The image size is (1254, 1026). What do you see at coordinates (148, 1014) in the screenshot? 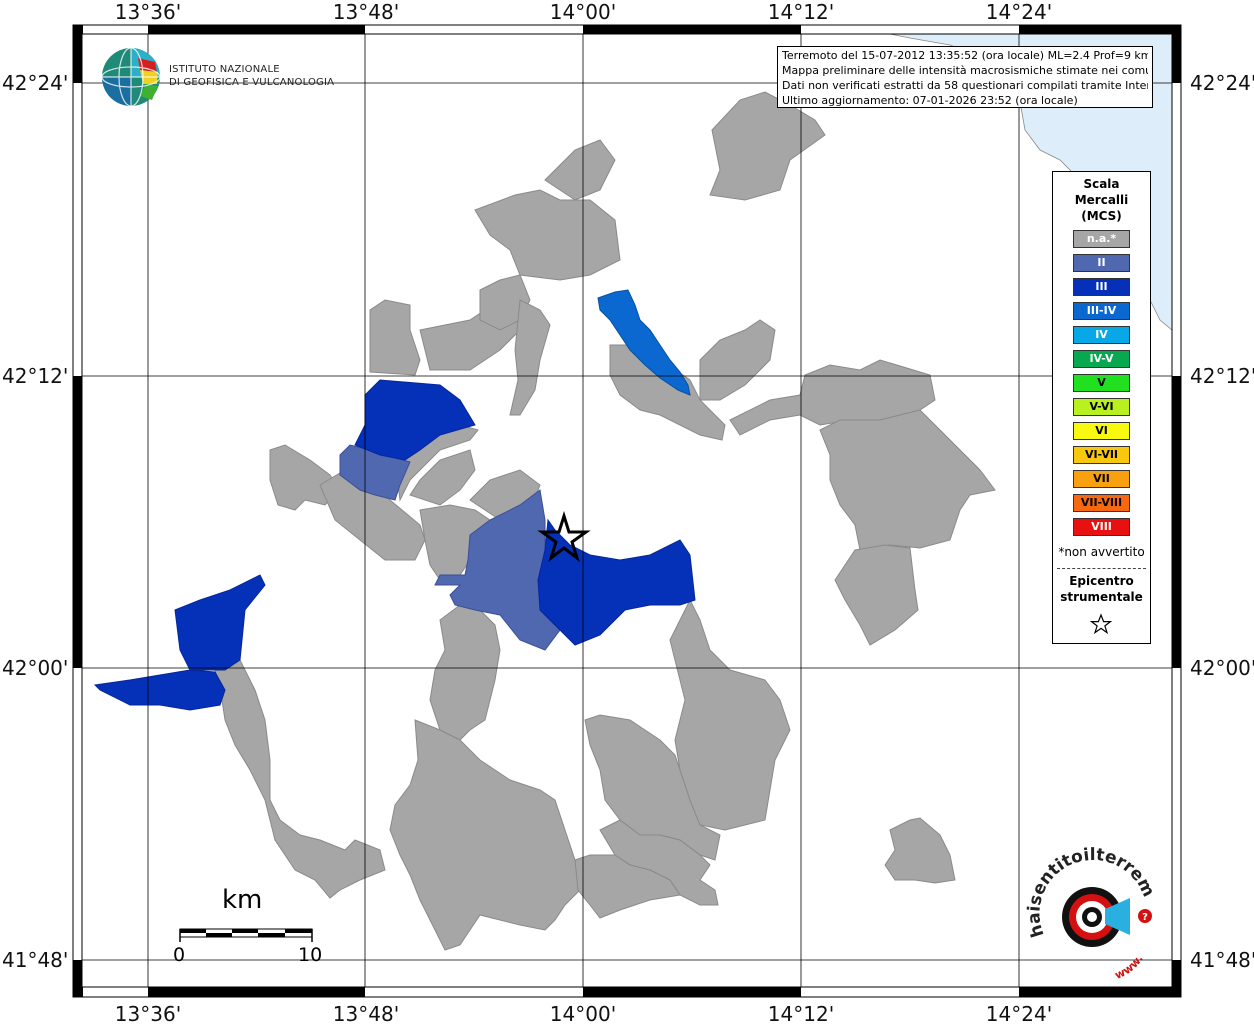
I see `lon-label-bottom-1: 13°36'` at bounding box center [148, 1014].